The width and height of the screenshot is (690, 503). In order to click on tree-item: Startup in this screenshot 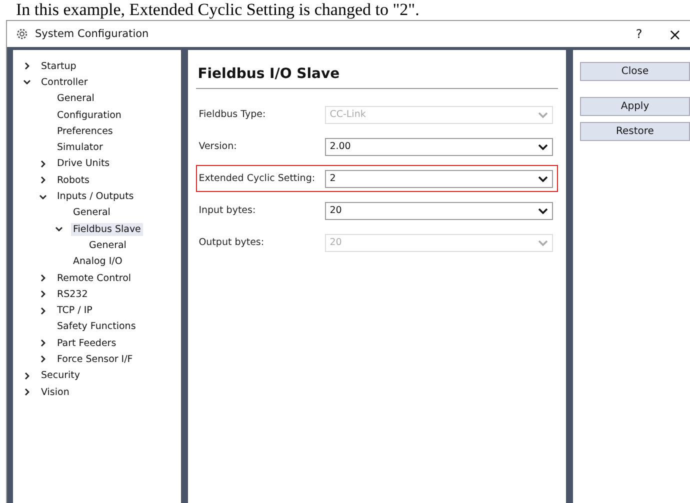, I will do `click(58, 66)`.